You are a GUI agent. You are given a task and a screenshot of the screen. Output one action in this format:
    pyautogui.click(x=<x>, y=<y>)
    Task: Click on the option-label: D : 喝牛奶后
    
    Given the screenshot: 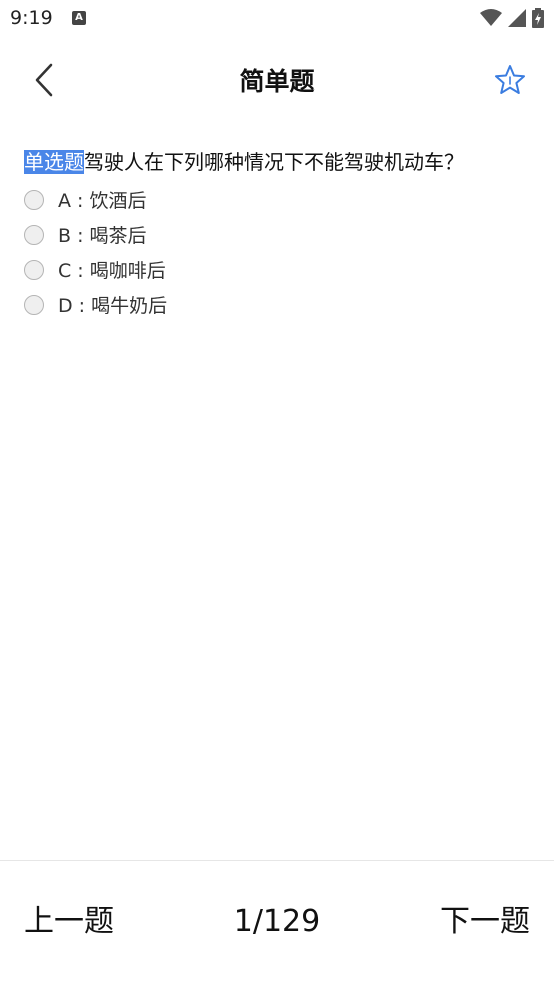 What is the action you would take?
    pyautogui.click(x=113, y=306)
    